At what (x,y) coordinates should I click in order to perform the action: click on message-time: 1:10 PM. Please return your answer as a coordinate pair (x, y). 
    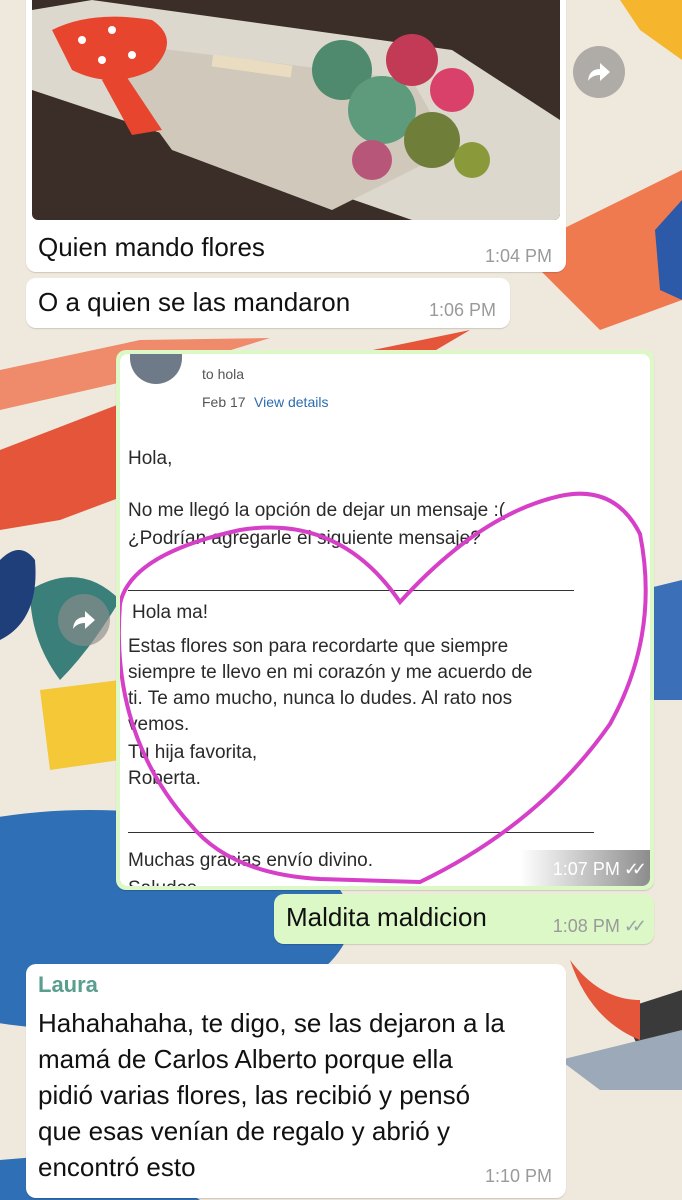
    Looking at the image, I should click on (518, 1176).